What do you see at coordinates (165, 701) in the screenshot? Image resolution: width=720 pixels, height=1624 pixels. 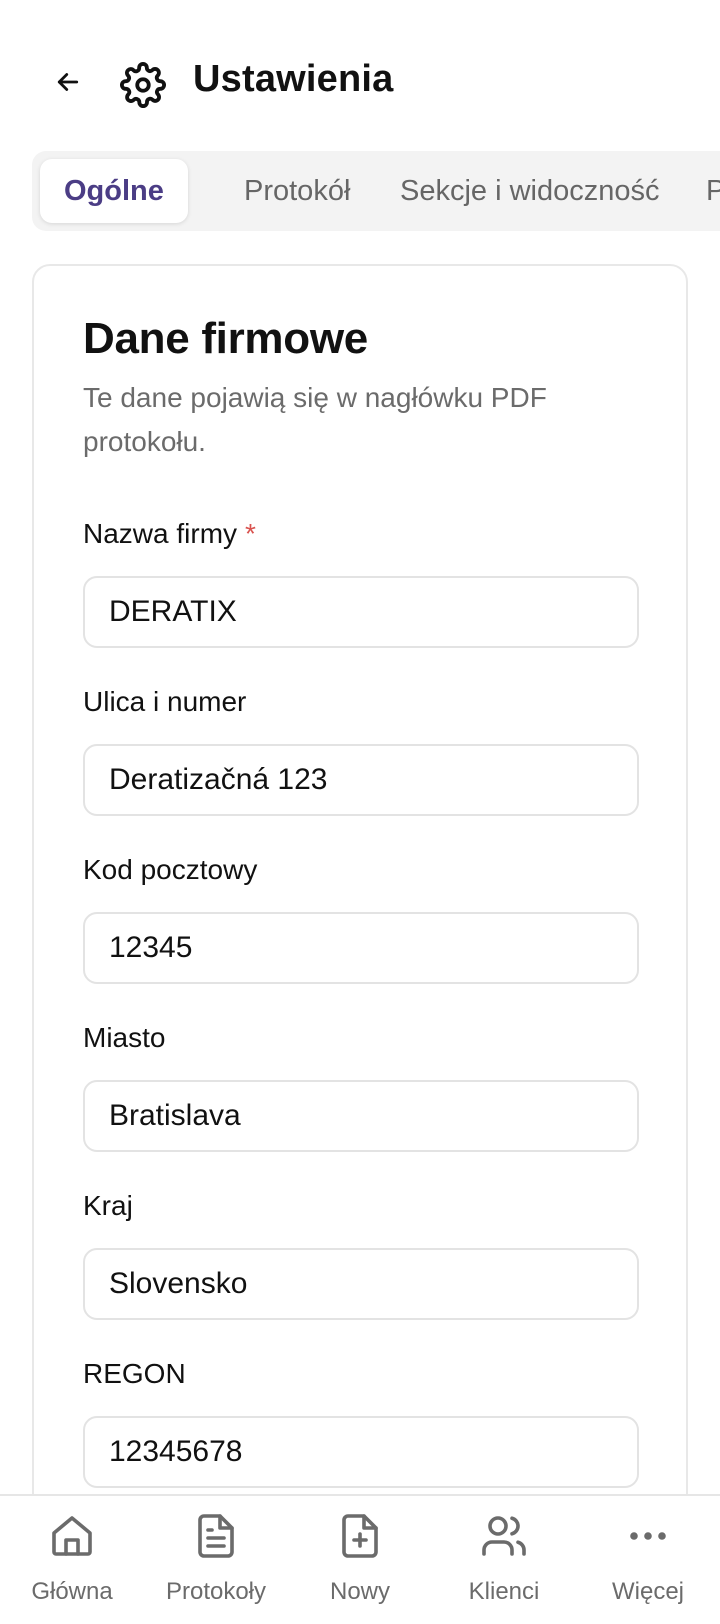 I see `street-label: Ulica i numer` at bounding box center [165, 701].